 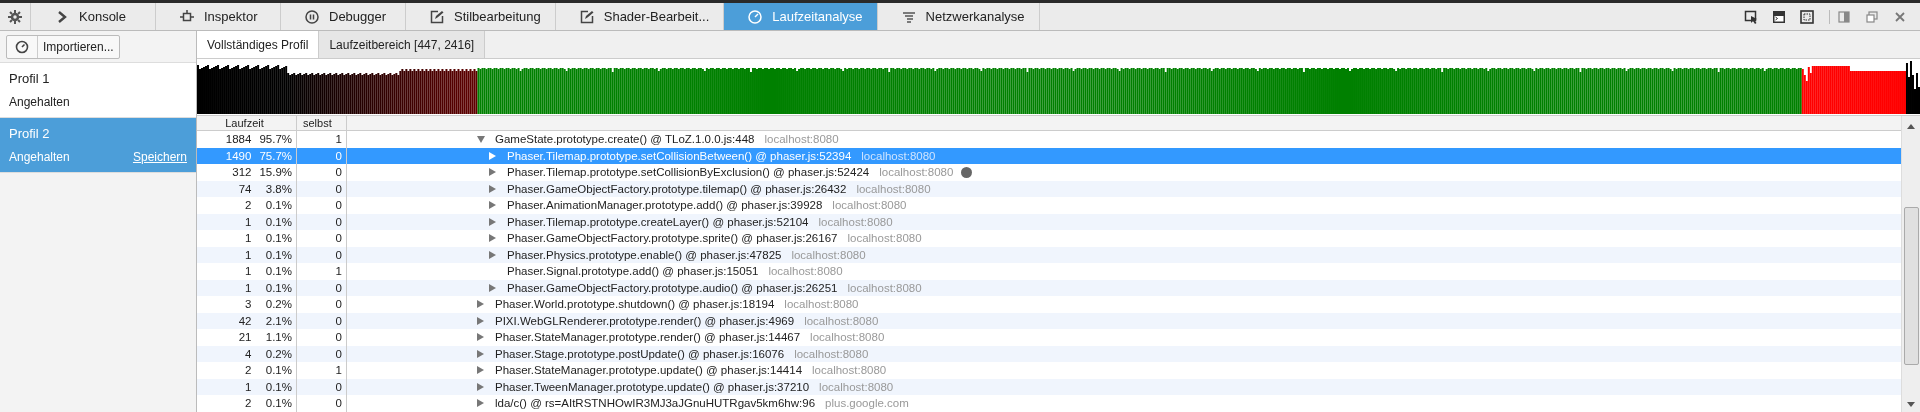 I want to click on tree-row: 4 0.2% 0 Phaser.Stage.prototype.postUpdate() @ phaser.js:16076 localhost:8080, so click(x=1049, y=353).